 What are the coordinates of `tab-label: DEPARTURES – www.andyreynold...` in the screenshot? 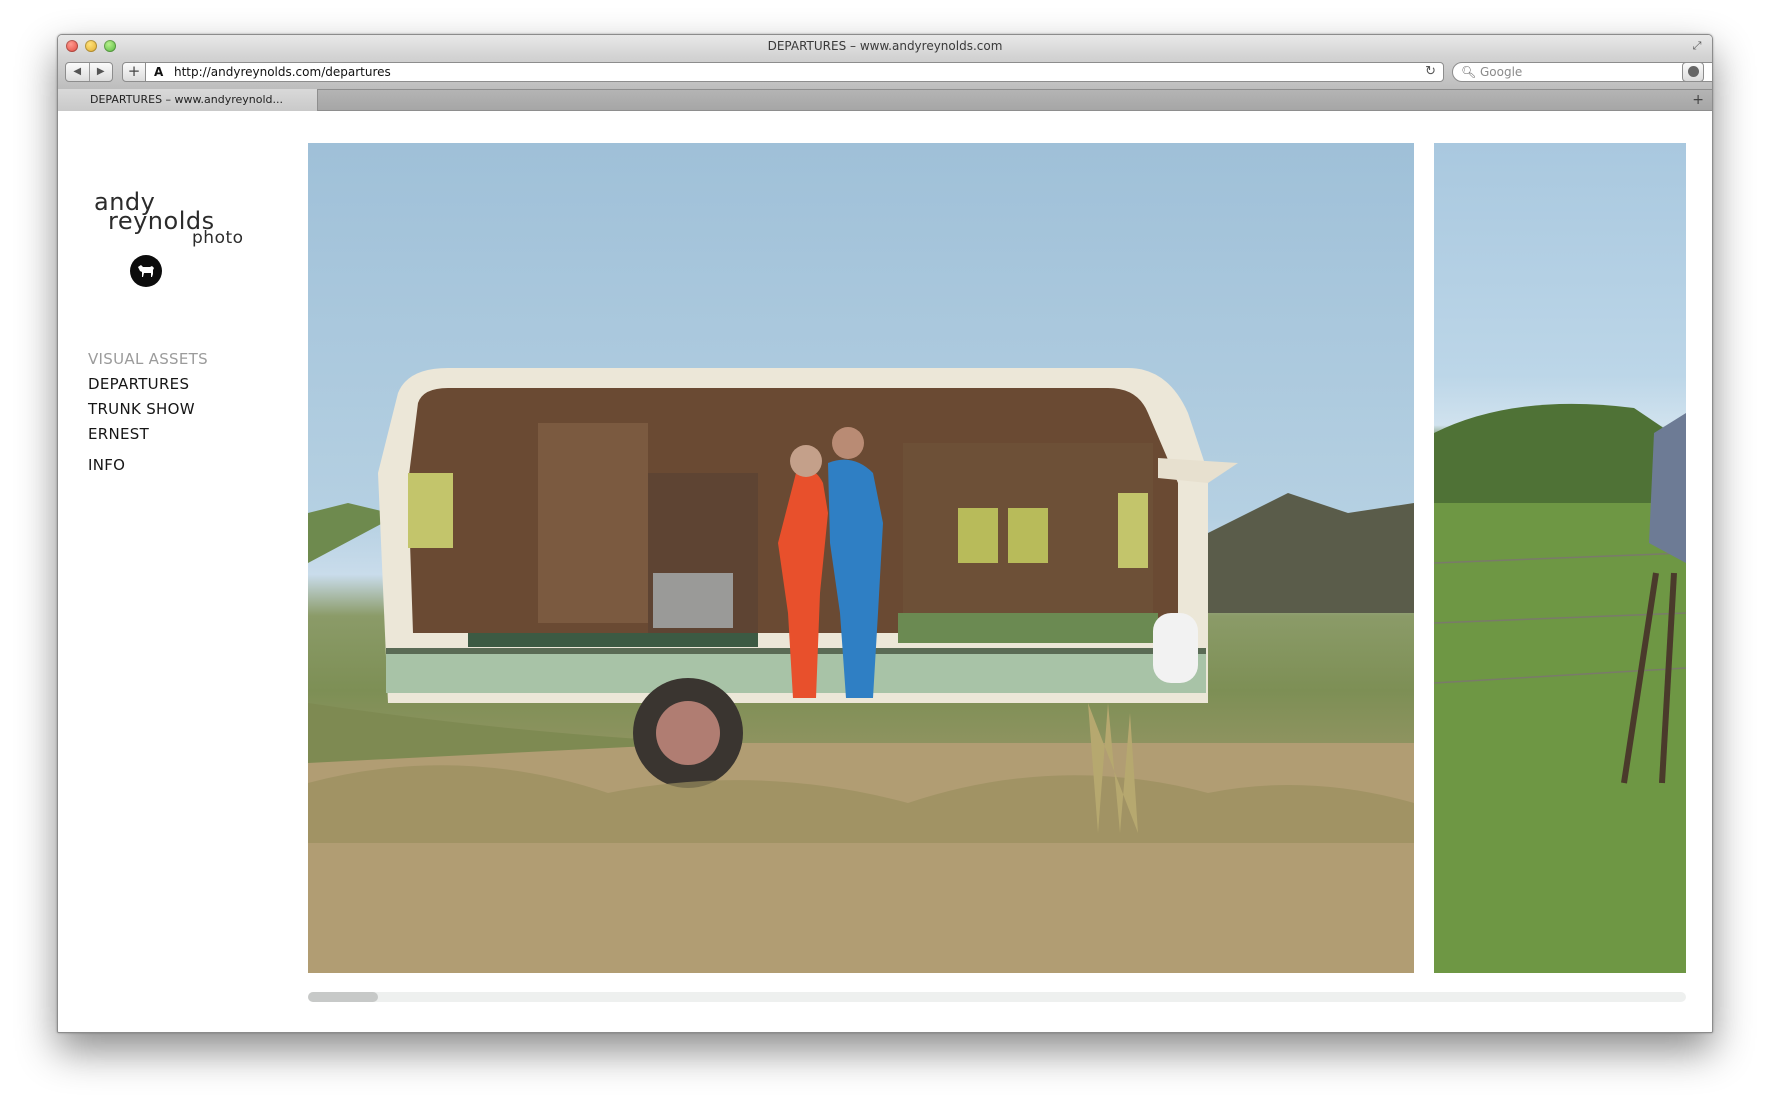 It's located at (187, 99).